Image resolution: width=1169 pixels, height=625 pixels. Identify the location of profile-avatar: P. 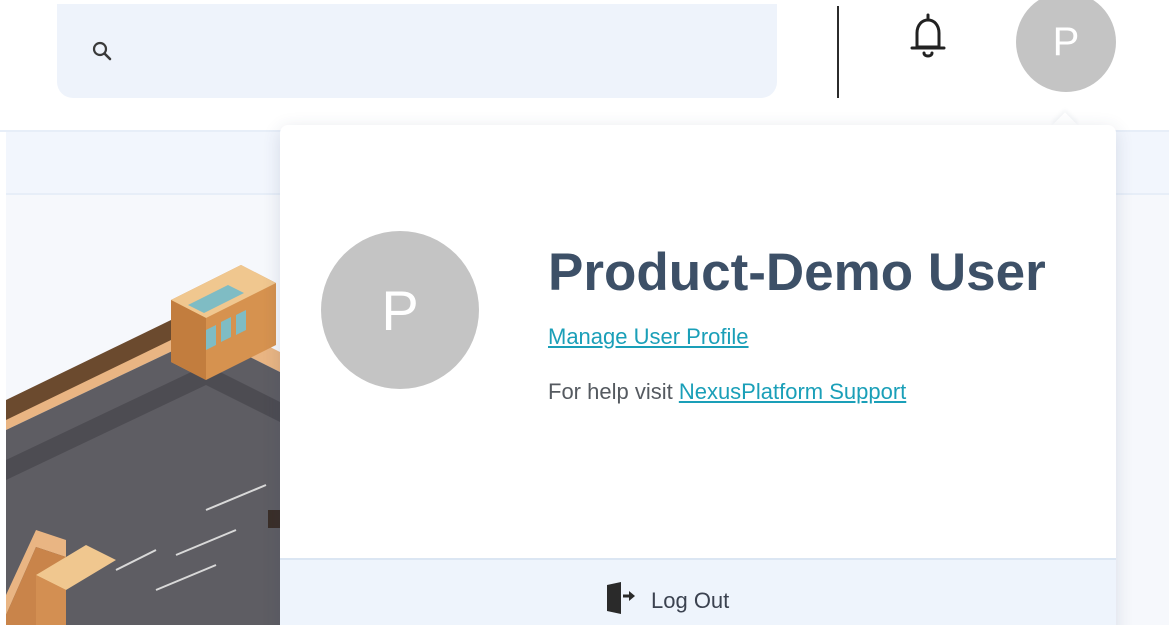
(400, 310).